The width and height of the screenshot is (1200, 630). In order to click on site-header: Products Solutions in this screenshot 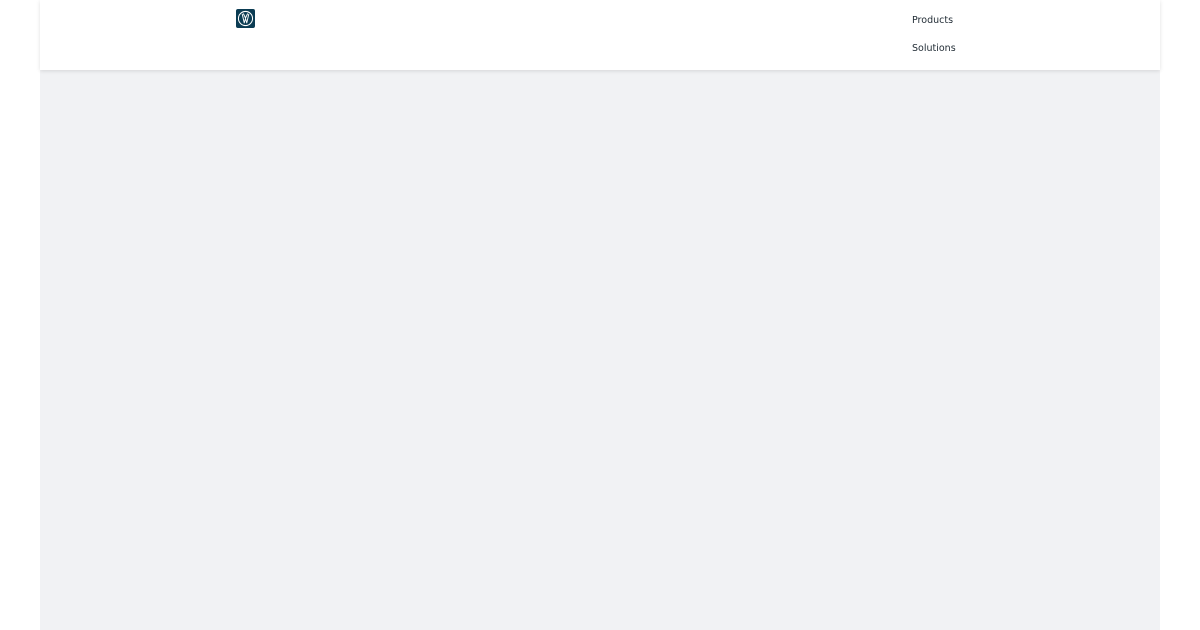, I will do `click(600, 35)`.